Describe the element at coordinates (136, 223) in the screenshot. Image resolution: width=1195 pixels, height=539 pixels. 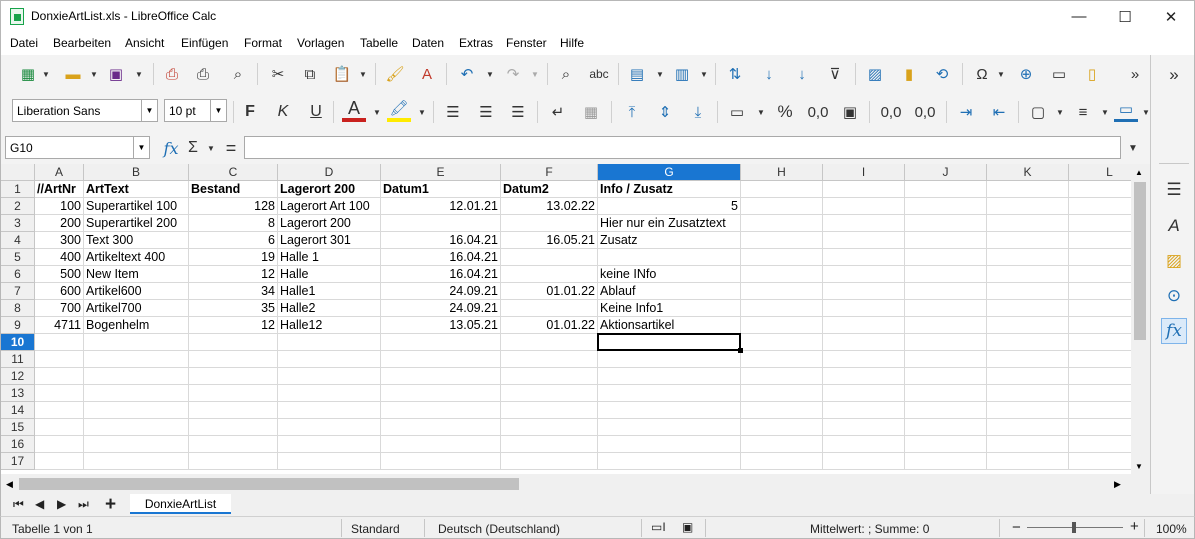
I see `data-cell: Superartikel 200` at that location.